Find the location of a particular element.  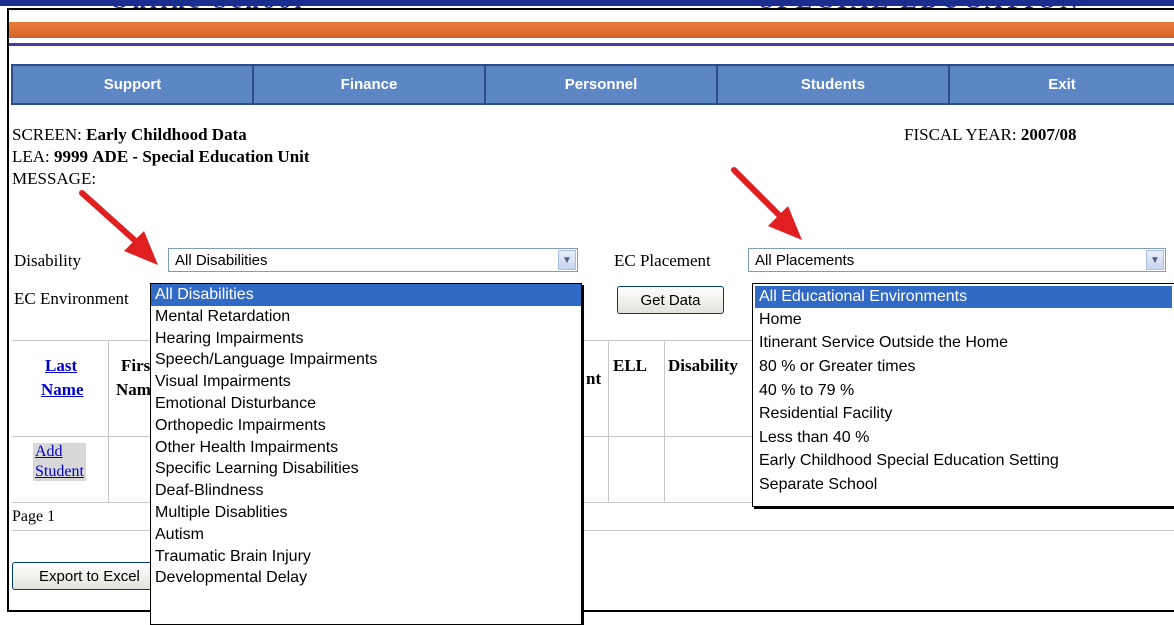

disability-option: Autism is located at coordinates (366, 535).